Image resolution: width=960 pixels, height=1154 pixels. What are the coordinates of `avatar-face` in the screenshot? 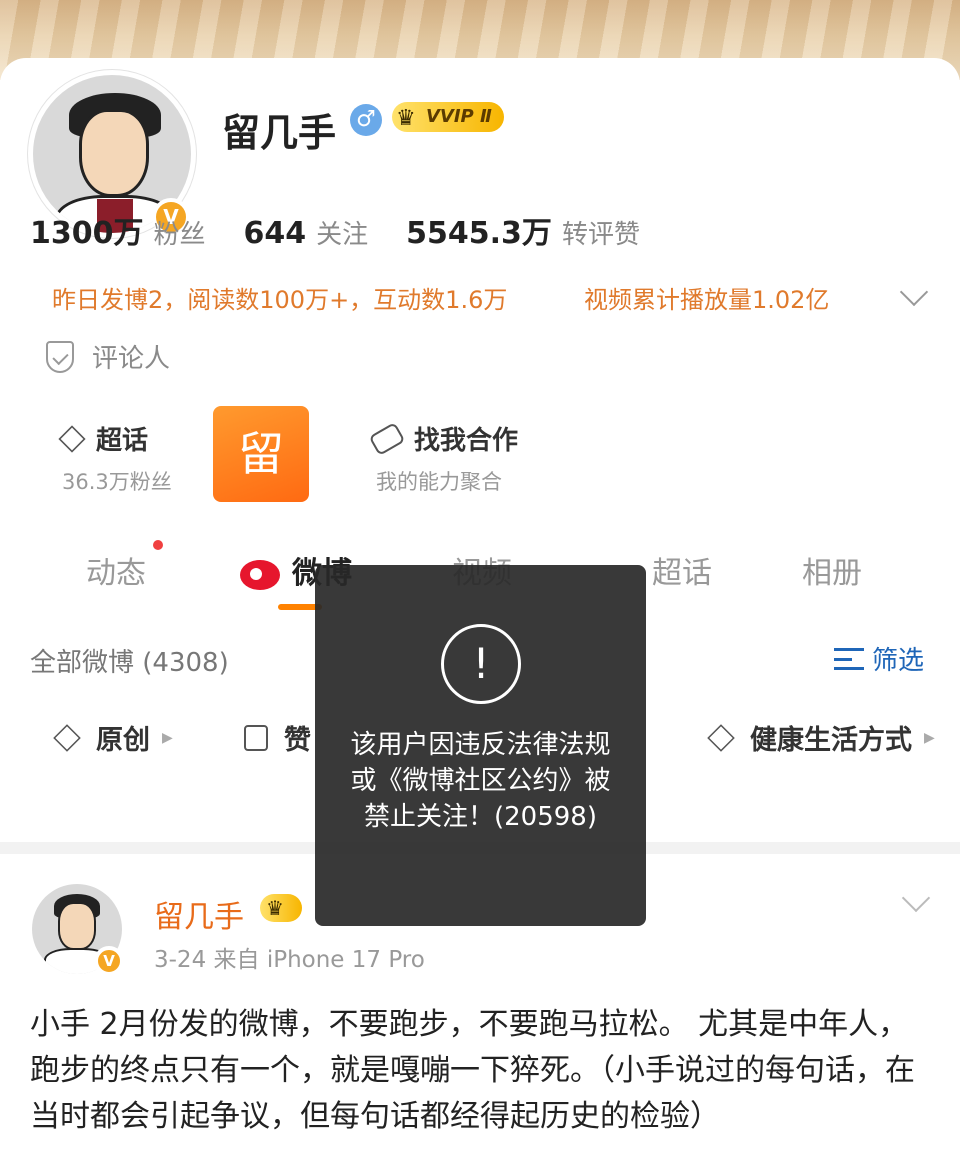 It's located at (114, 153).